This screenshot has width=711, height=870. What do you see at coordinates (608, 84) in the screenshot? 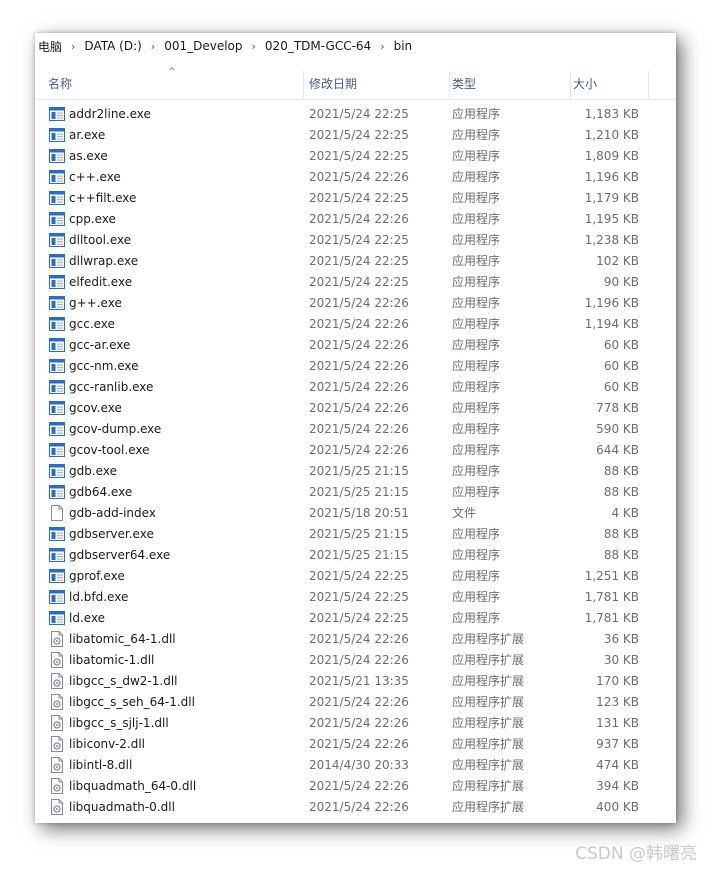
I see `column-header-size: 大小` at bounding box center [608, 84].